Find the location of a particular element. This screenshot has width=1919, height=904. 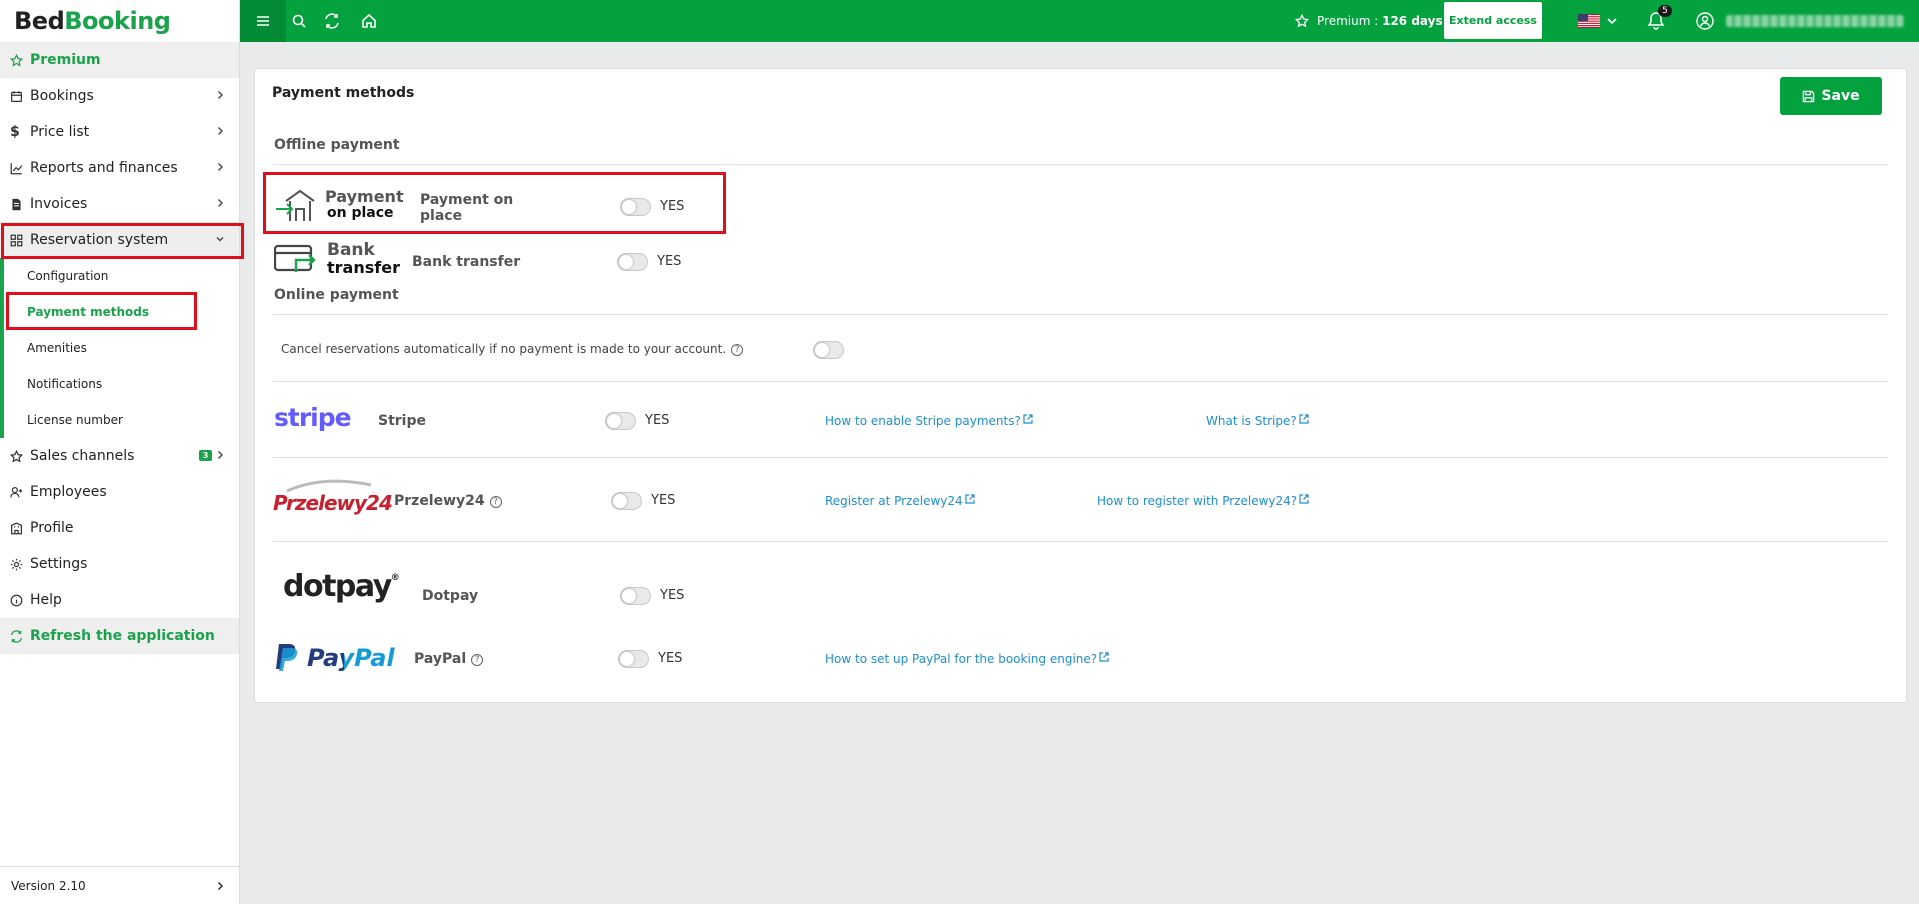

sidebar-item-reservation-system: Reservation system is located at coordinates (119, 240).